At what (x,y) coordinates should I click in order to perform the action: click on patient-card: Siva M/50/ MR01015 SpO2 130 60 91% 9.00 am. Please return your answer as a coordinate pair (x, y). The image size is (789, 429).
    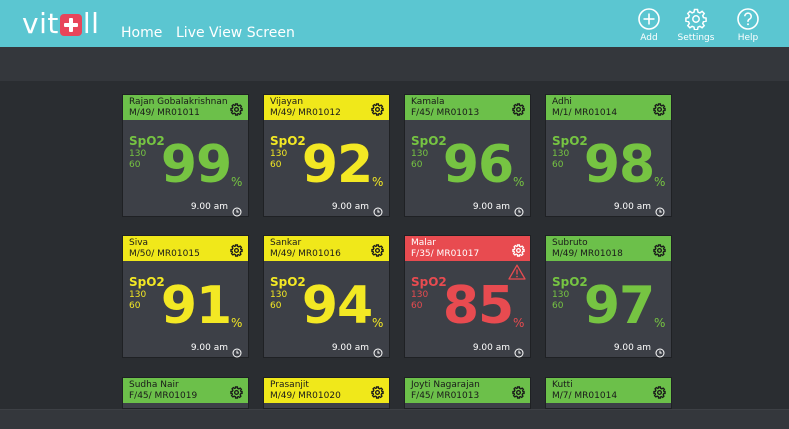
    Looking at the image, I should click on (185, 297).